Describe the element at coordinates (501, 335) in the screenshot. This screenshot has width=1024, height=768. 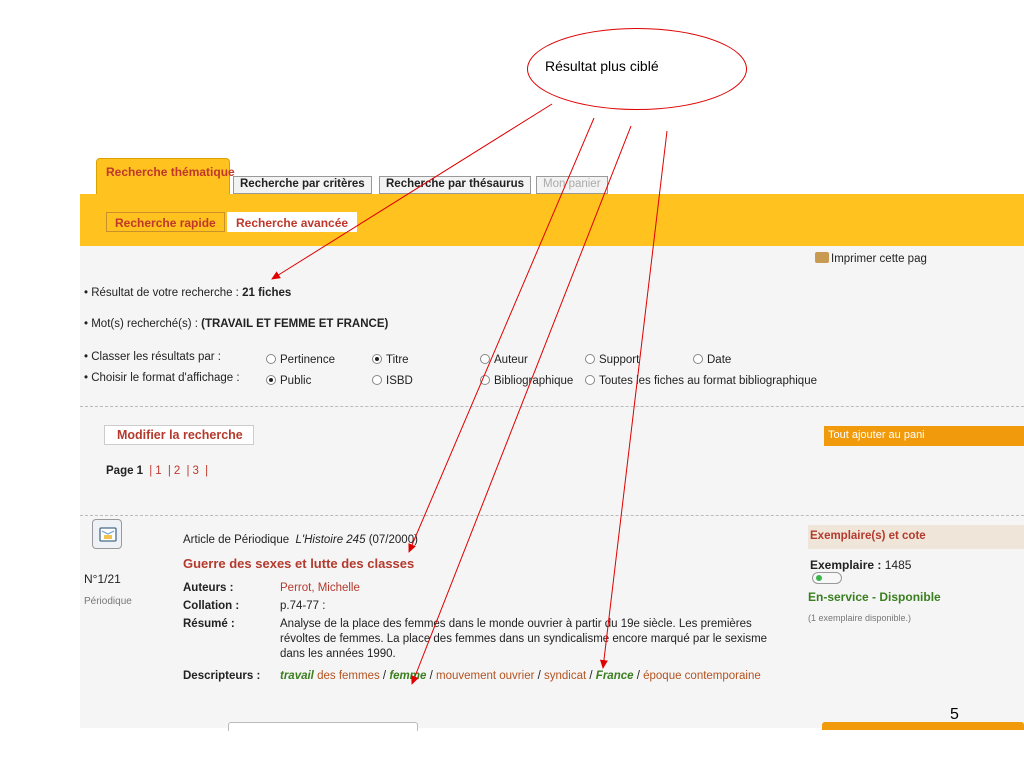
I see `arrow-to-title` at that location.